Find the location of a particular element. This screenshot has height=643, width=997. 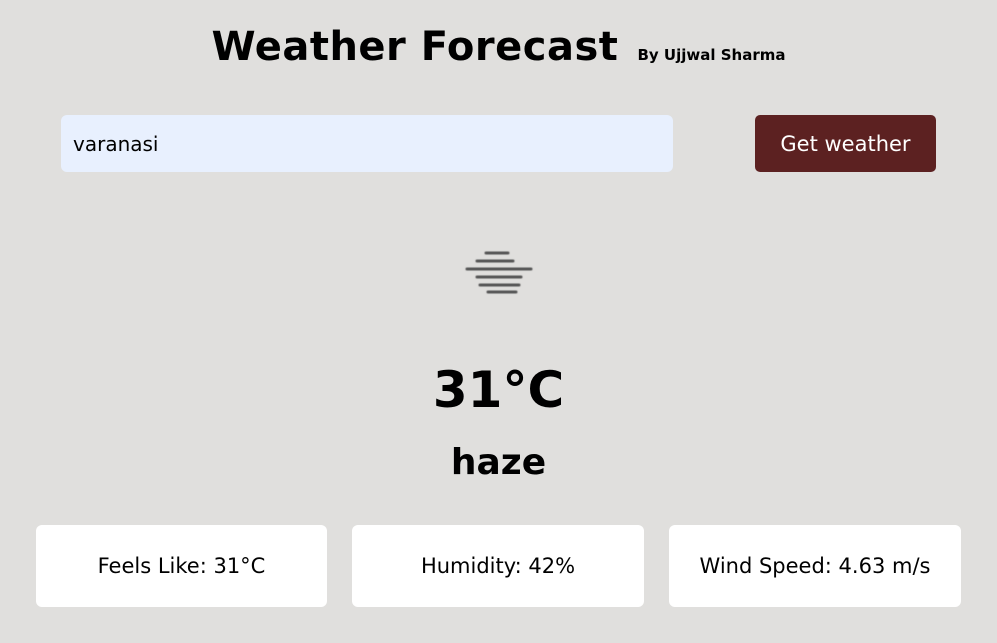

page-header: Weather Forecast By Ujjwal Sharma is located at coordinates (498, 47).